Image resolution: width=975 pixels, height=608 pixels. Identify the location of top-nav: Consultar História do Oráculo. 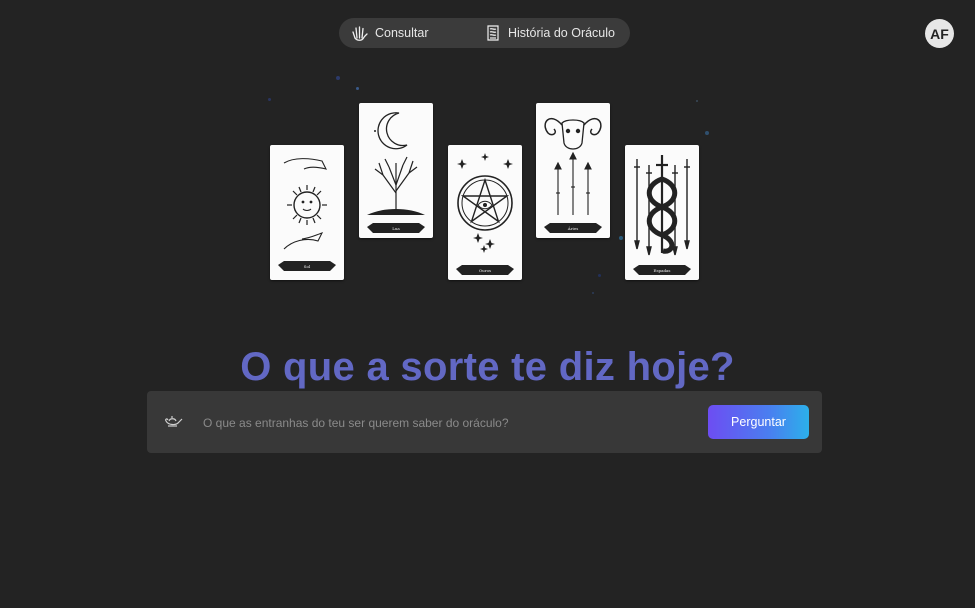
(484, 33).